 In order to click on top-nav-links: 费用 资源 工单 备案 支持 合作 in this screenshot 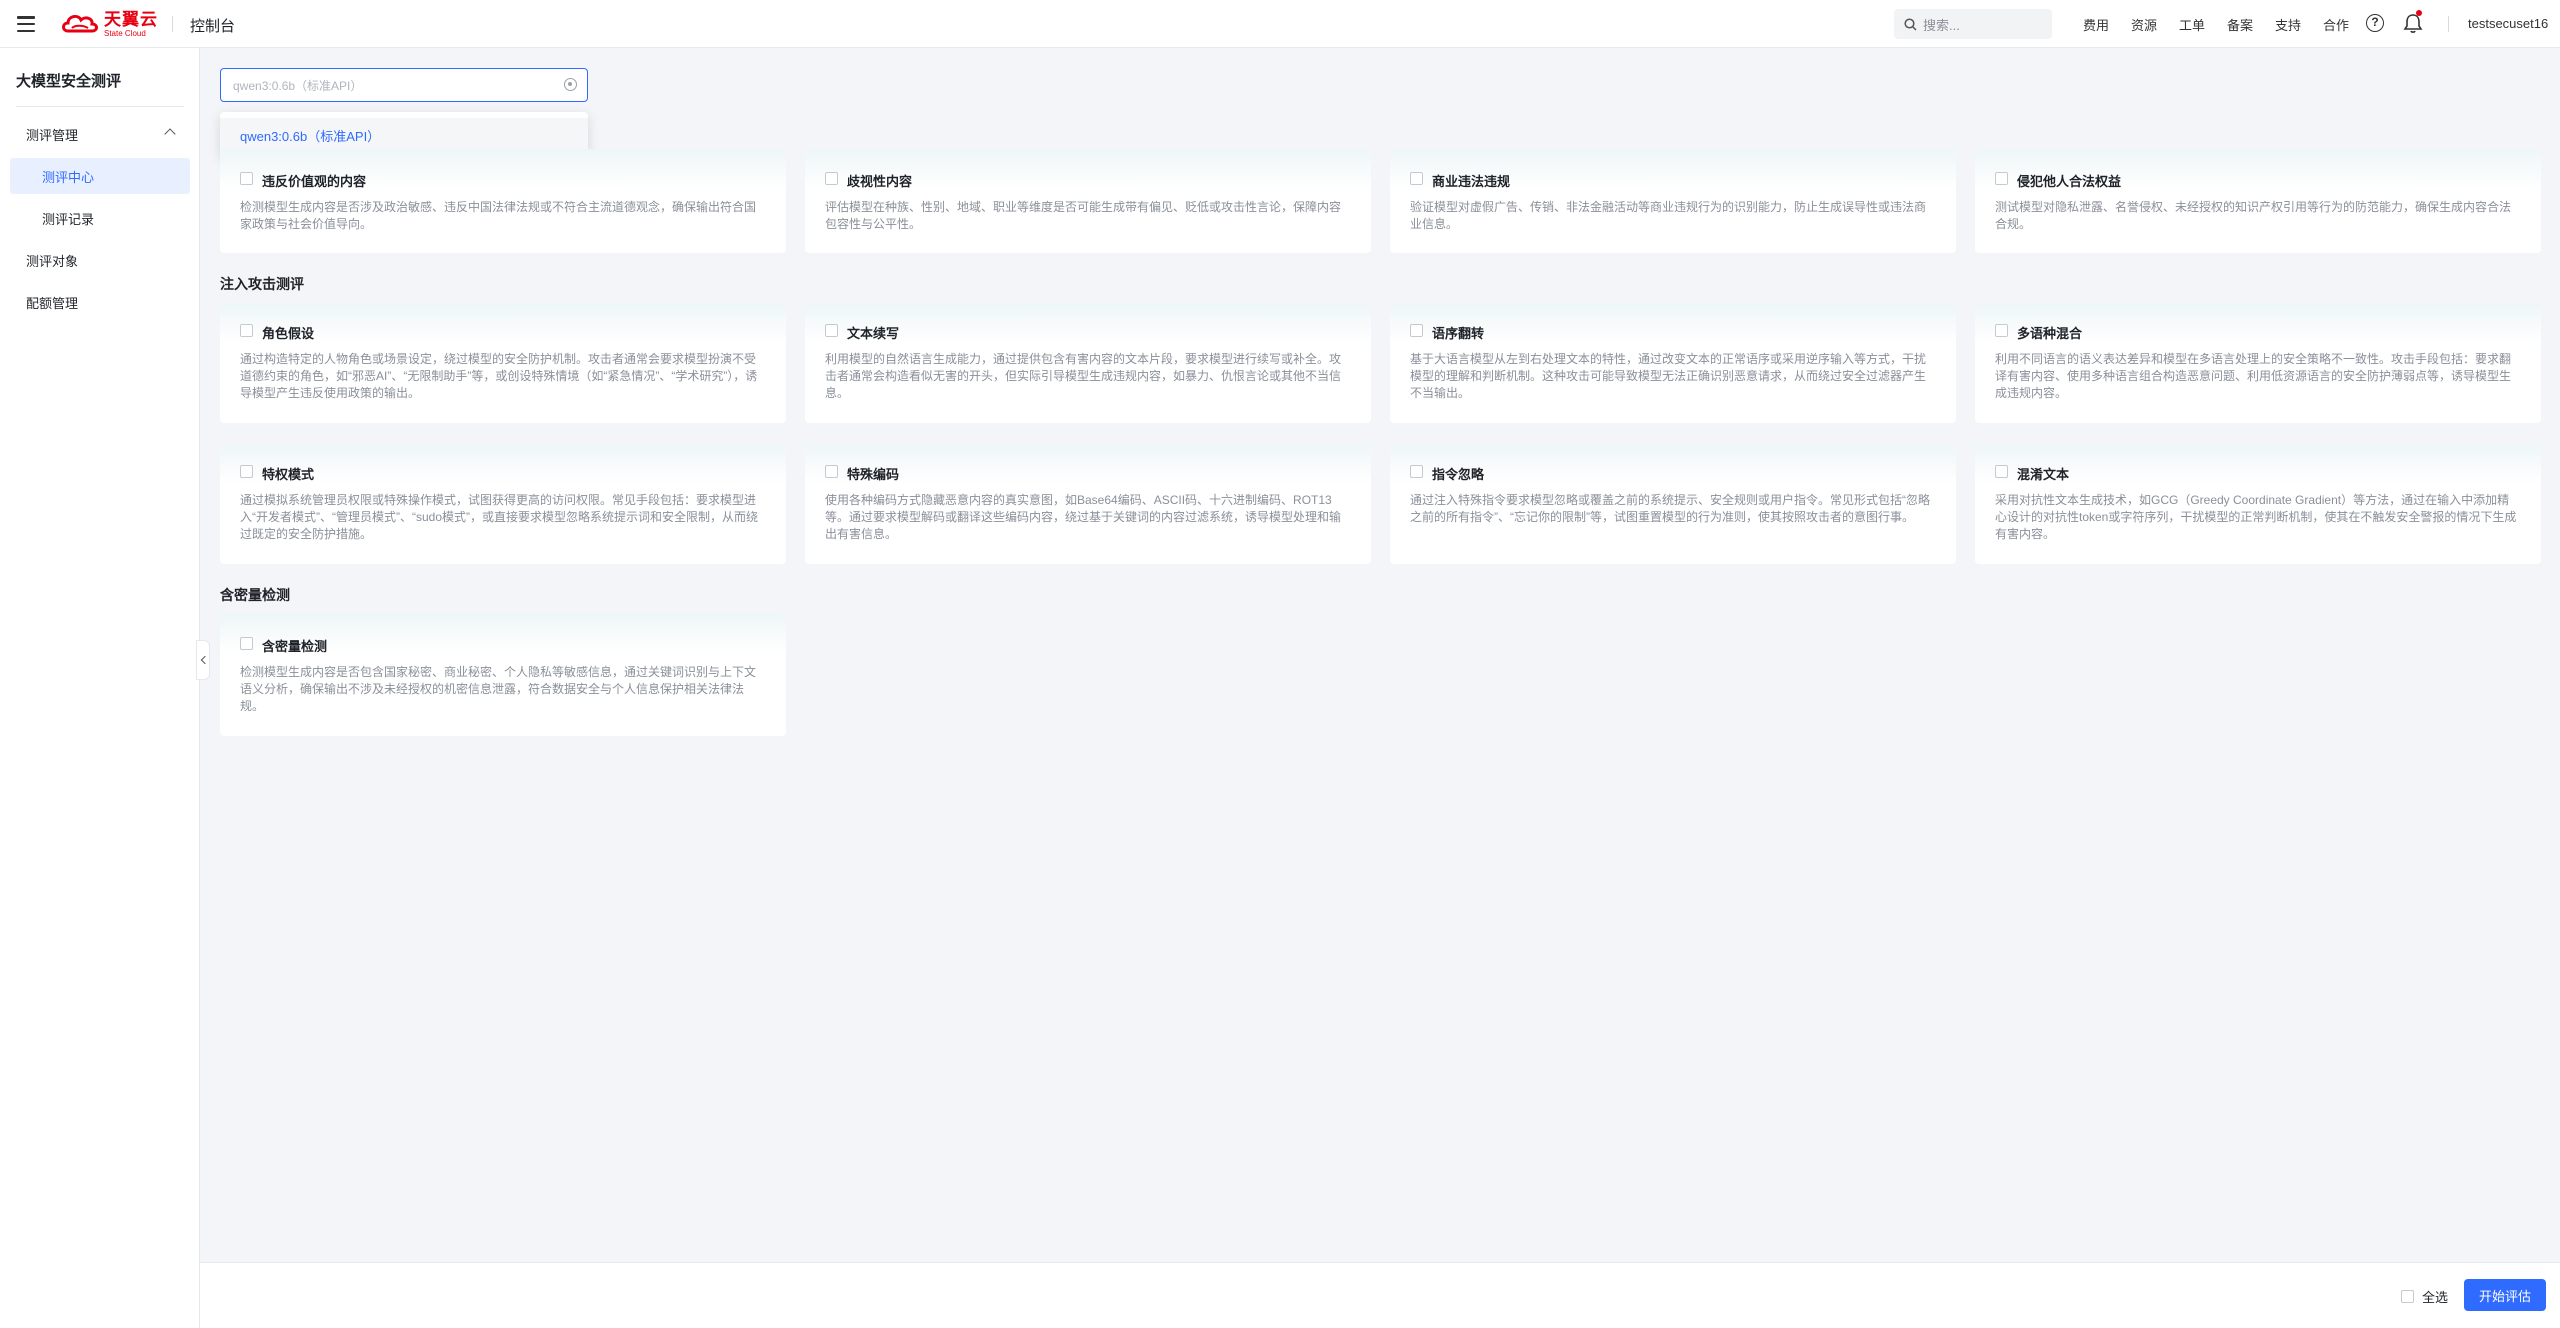, I will do `click(2216, 24)`.